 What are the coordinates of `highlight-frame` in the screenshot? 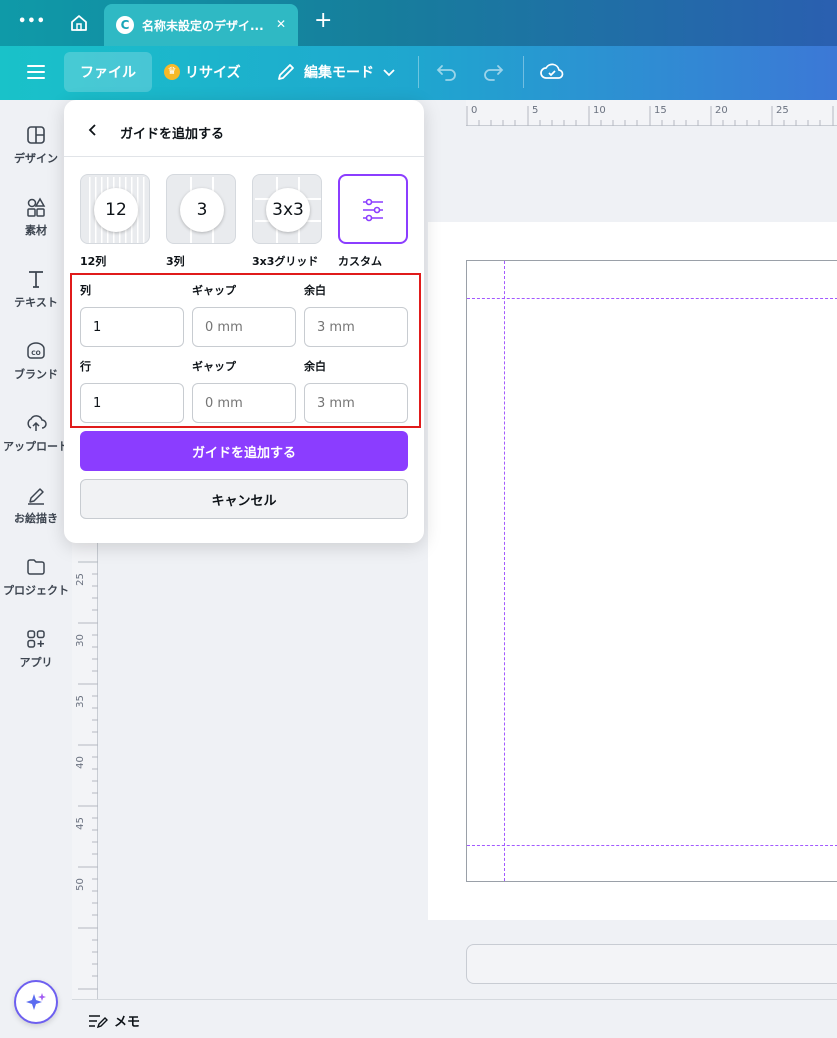 It's located at (245, 350).